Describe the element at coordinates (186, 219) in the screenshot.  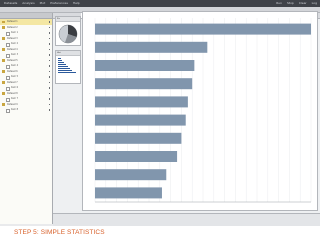
I see `status-bar` at that location.